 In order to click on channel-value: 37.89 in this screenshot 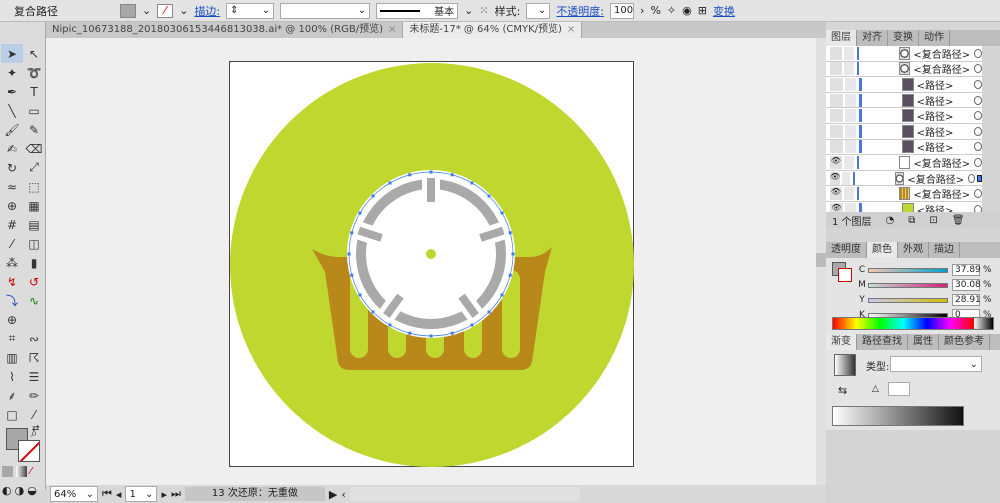, I will do `click(966, 270)`.